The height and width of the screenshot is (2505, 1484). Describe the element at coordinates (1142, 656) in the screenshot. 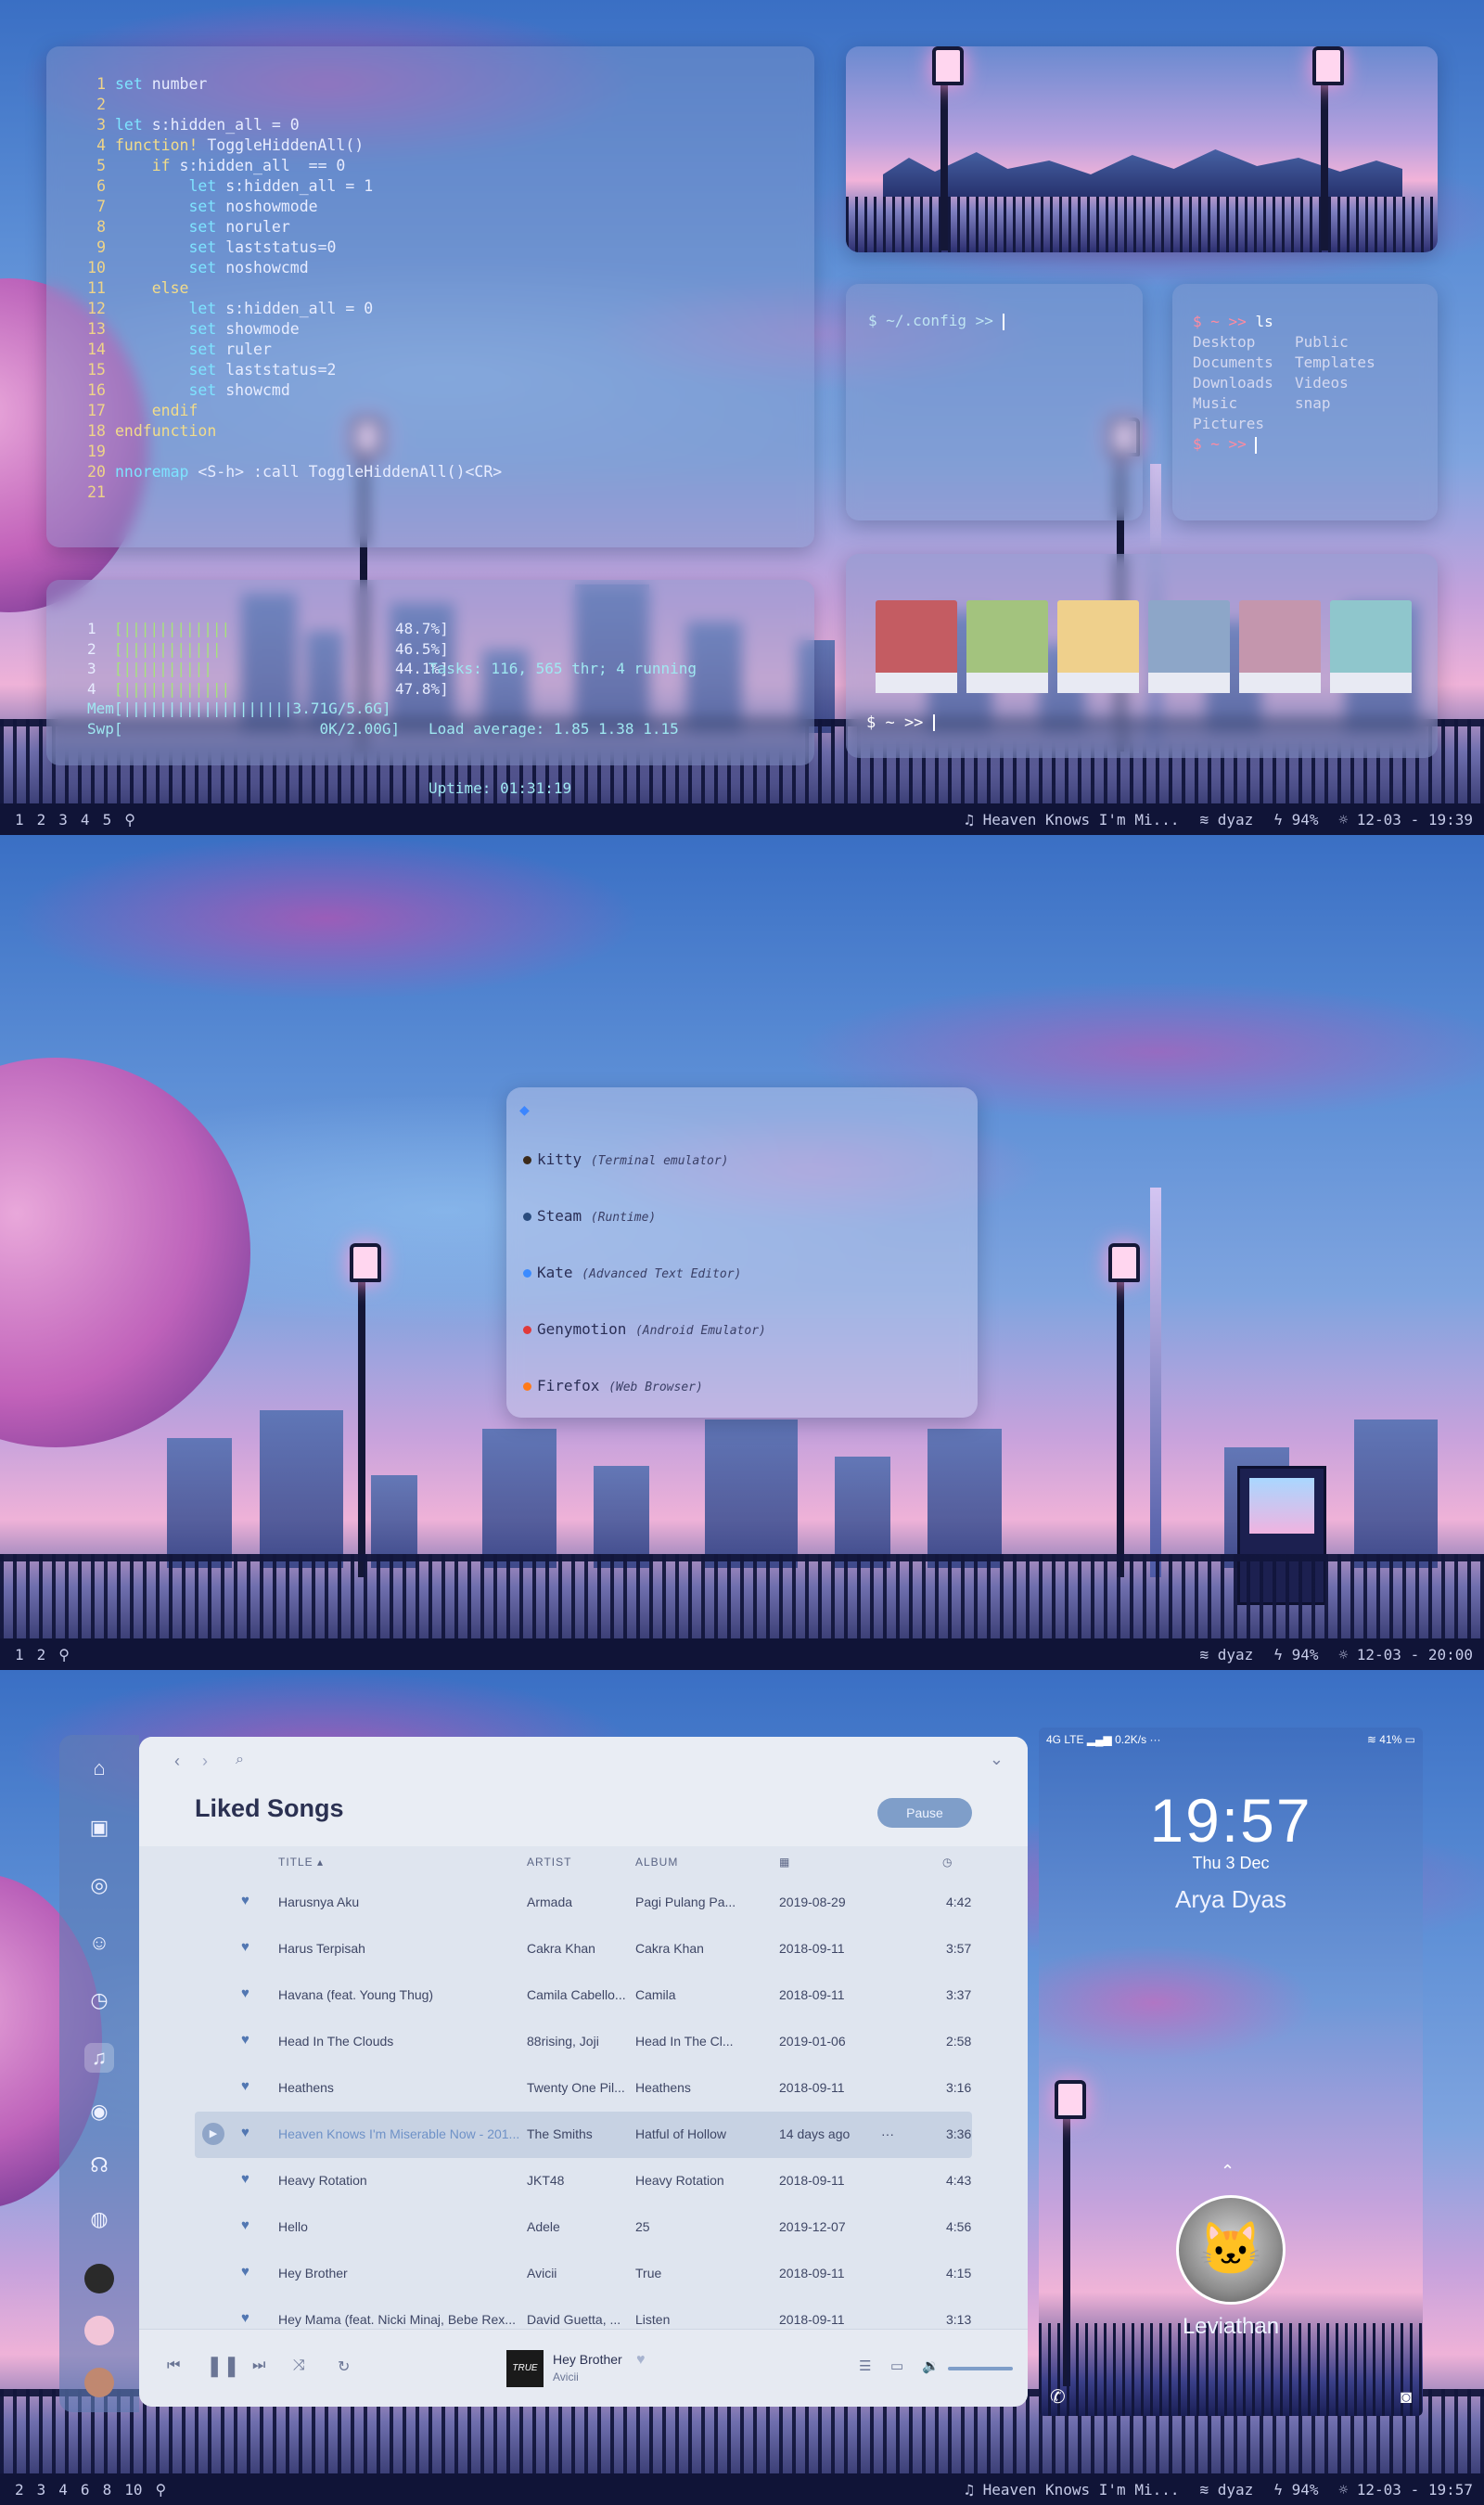

I see `color-palette-terminal: $ ~ >>` at that location.